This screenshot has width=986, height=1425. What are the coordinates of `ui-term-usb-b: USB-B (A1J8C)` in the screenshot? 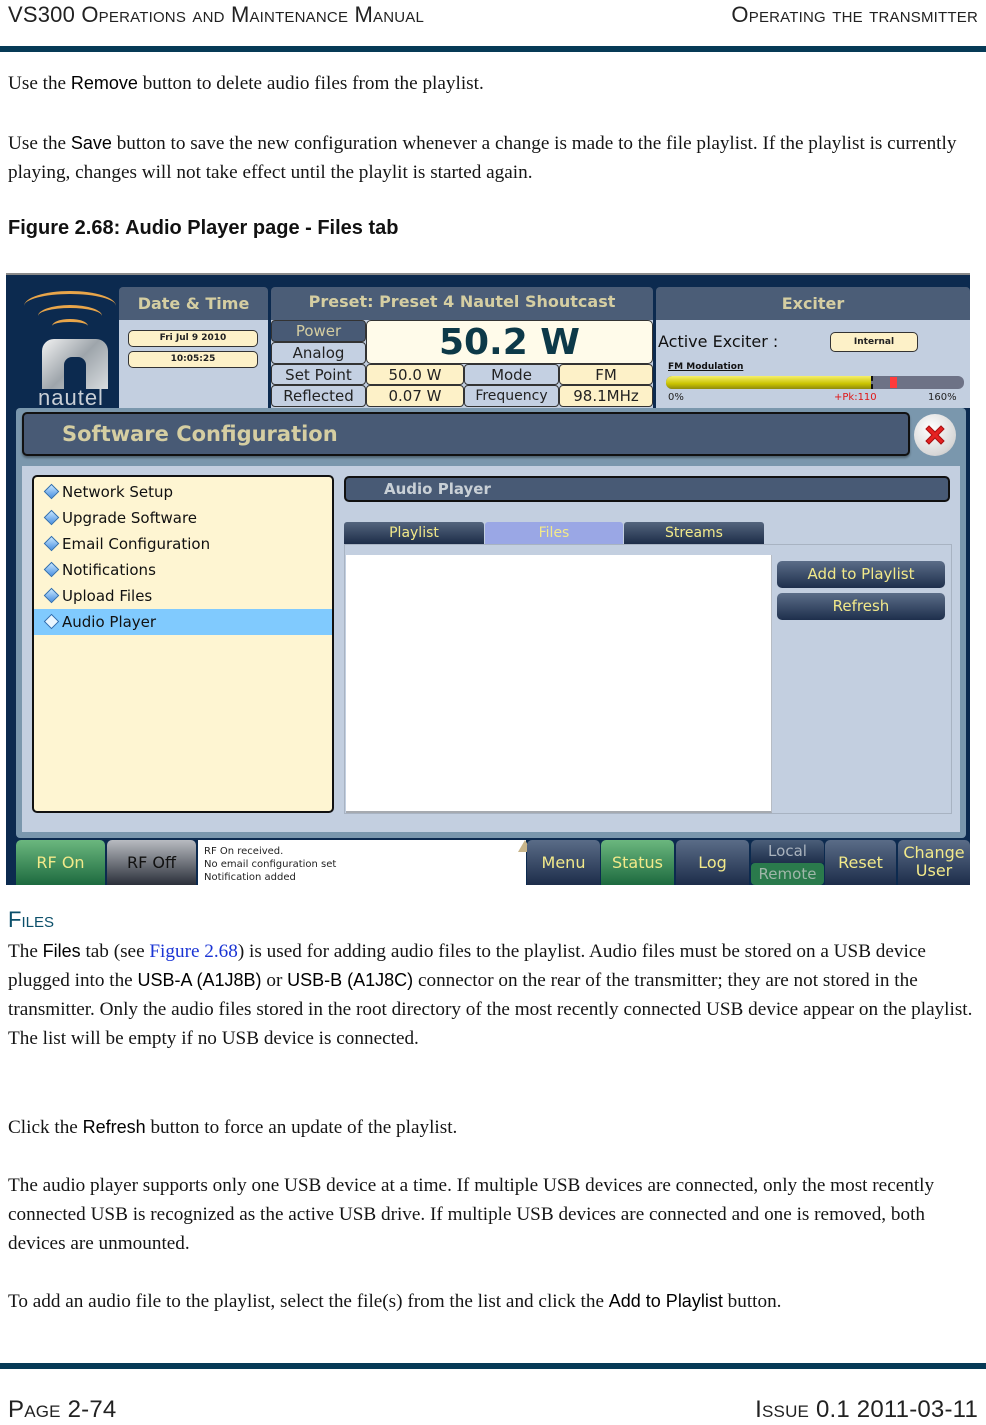 It's located at (350, 980).